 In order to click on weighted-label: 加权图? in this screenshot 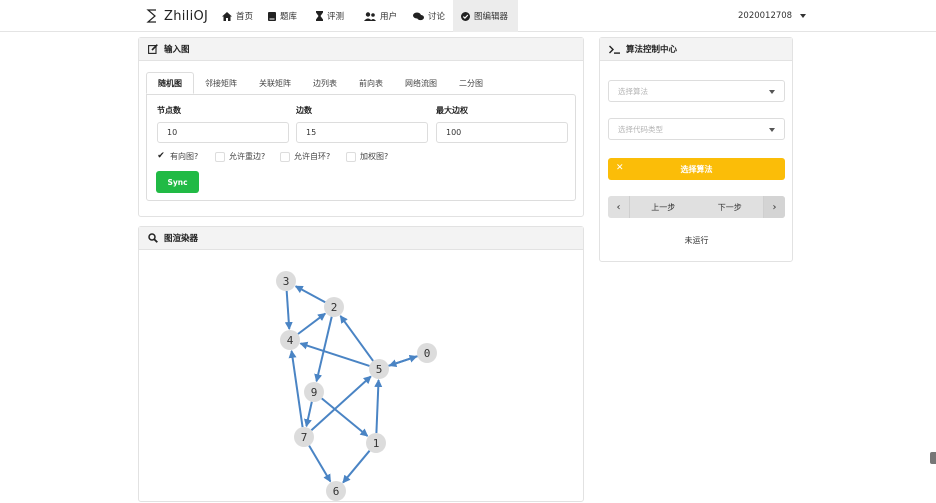, I will do `click(374, 156)`.